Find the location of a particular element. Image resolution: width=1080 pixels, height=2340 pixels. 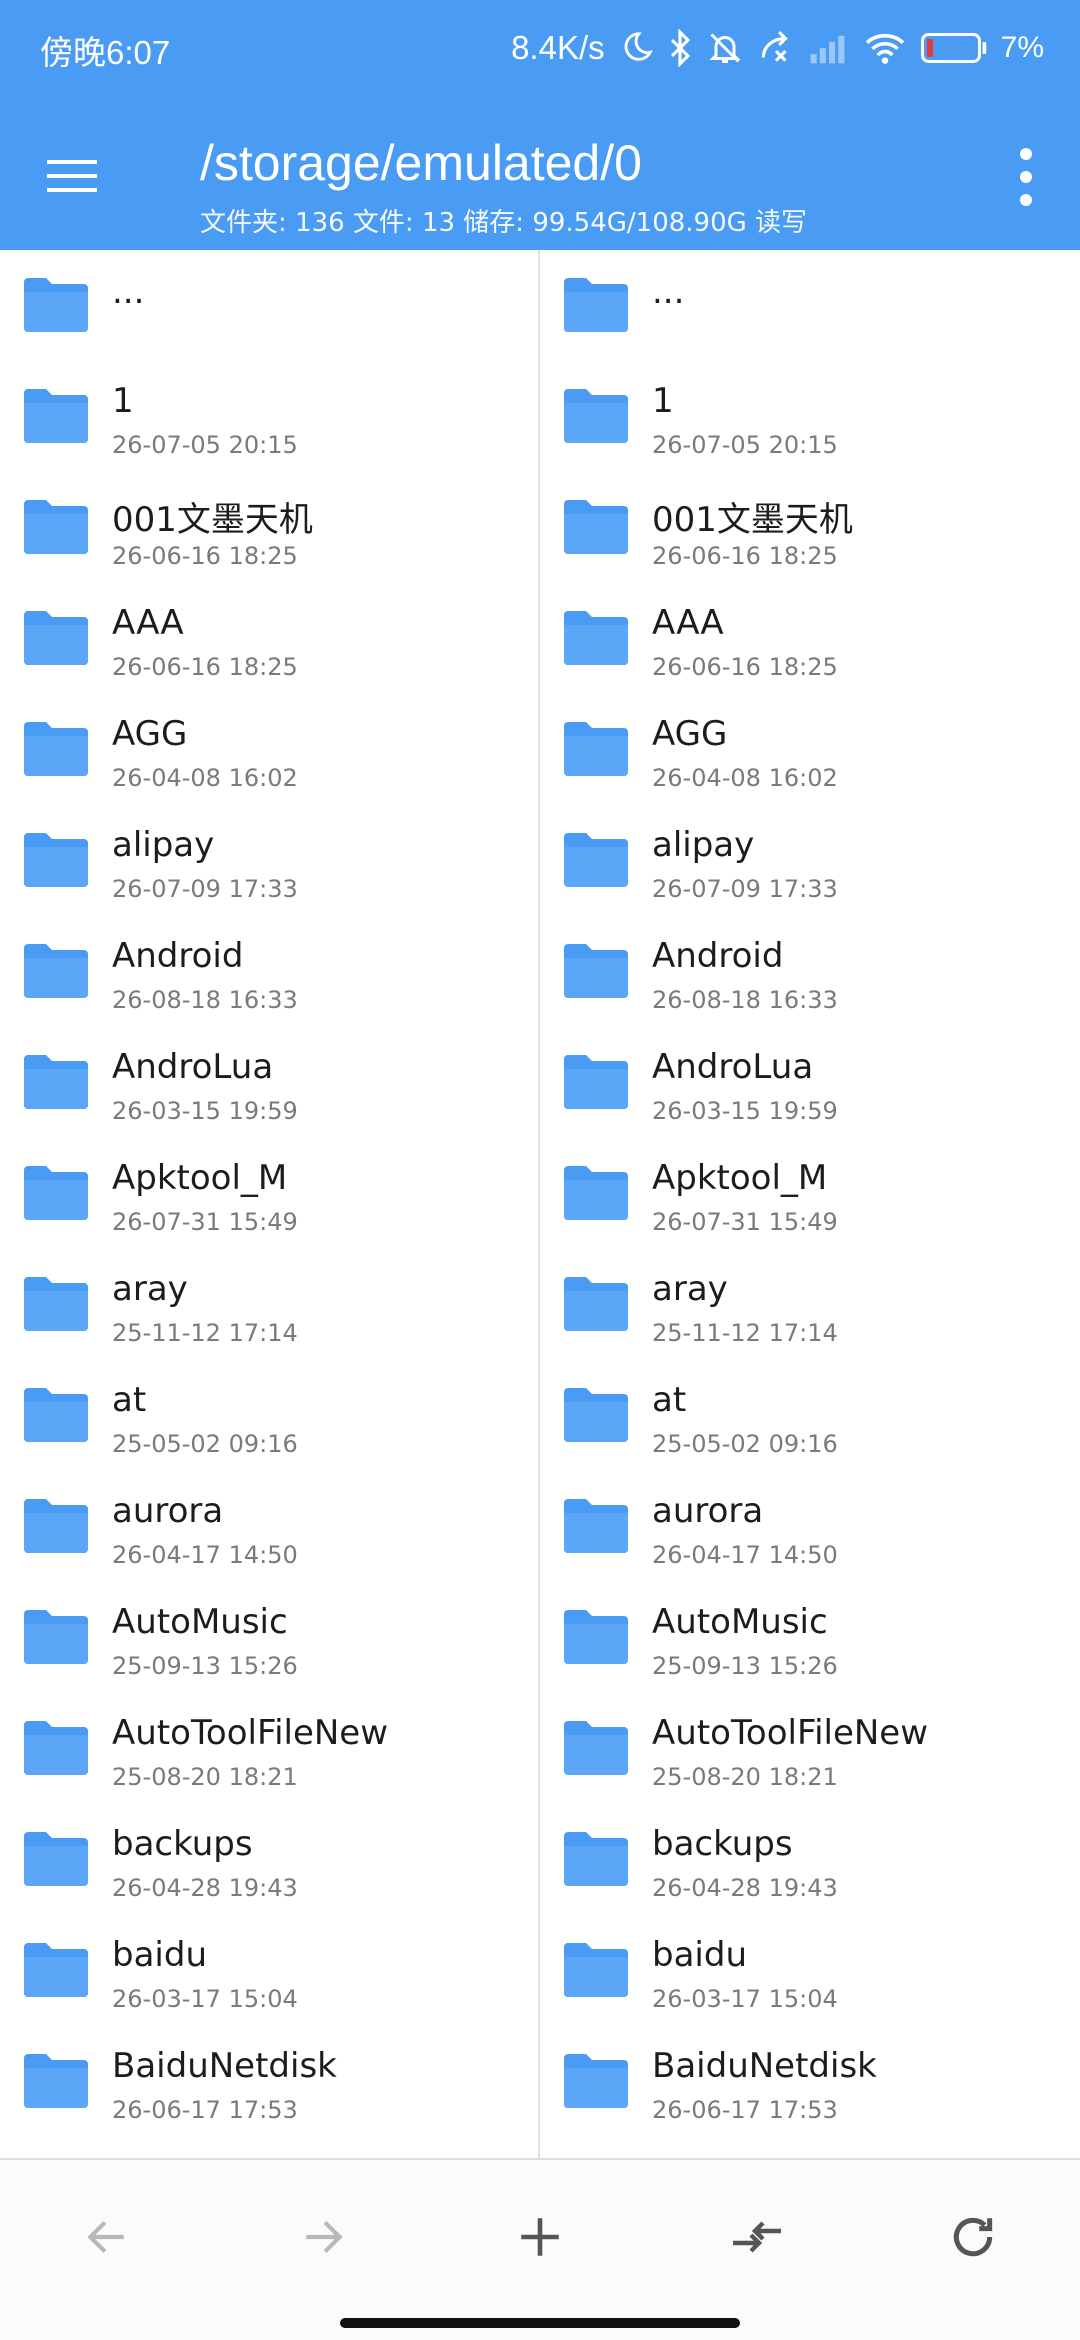

home-indicator is located at coordinates (540, 2323).